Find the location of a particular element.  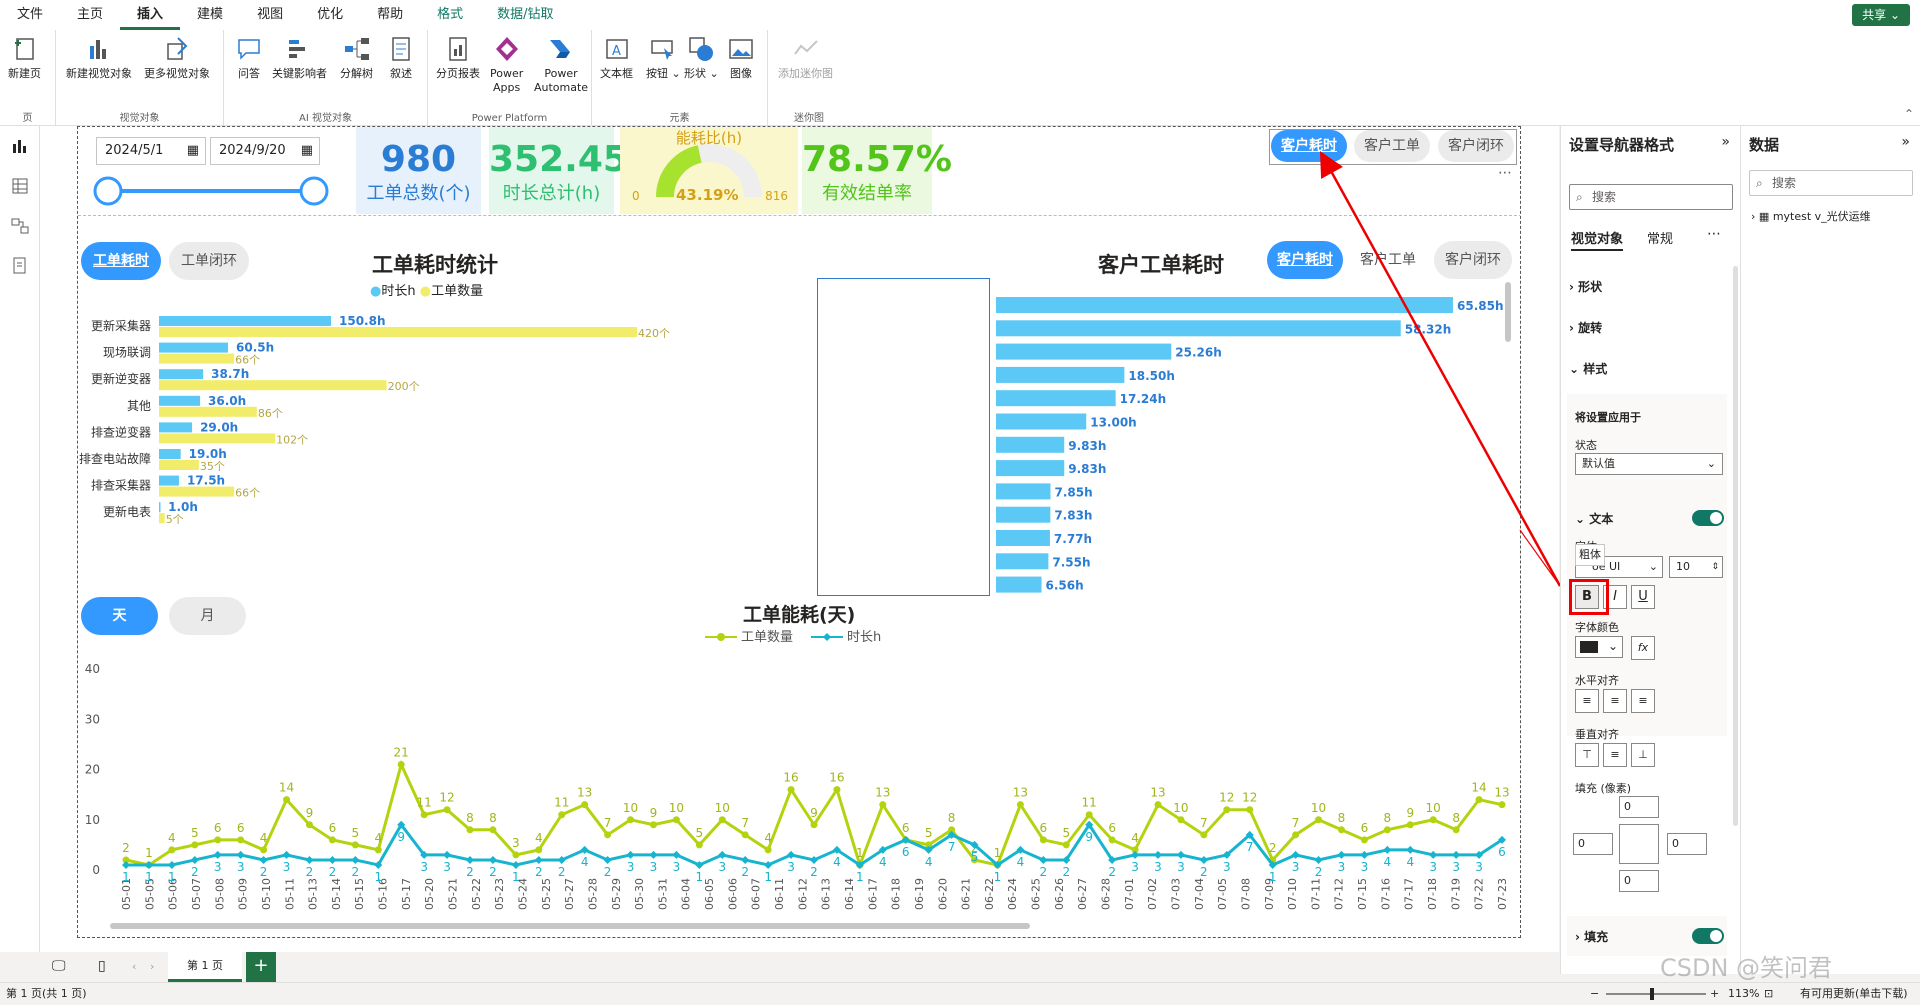

power-apps-label2: Apps is located at coordinates (507, 87).